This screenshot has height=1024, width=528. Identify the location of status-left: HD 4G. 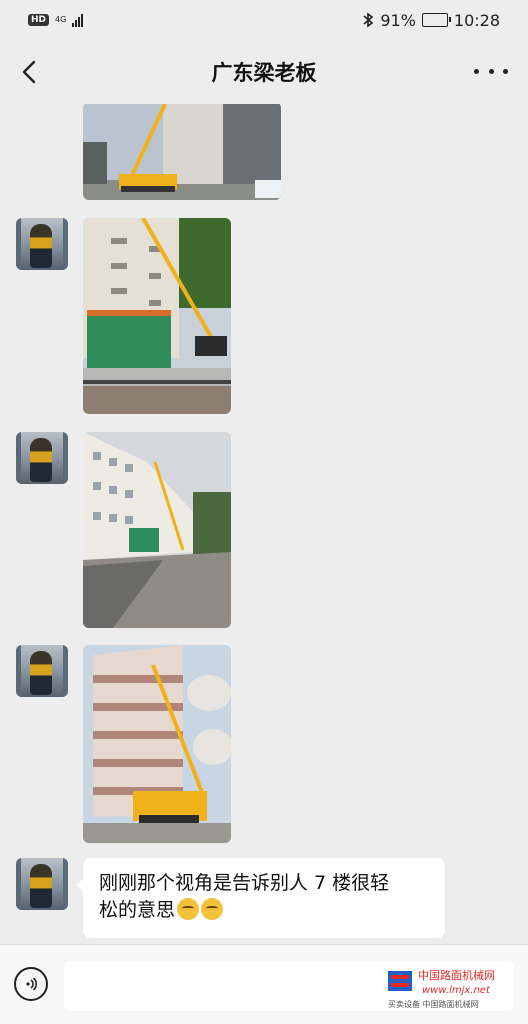
(56, 20).